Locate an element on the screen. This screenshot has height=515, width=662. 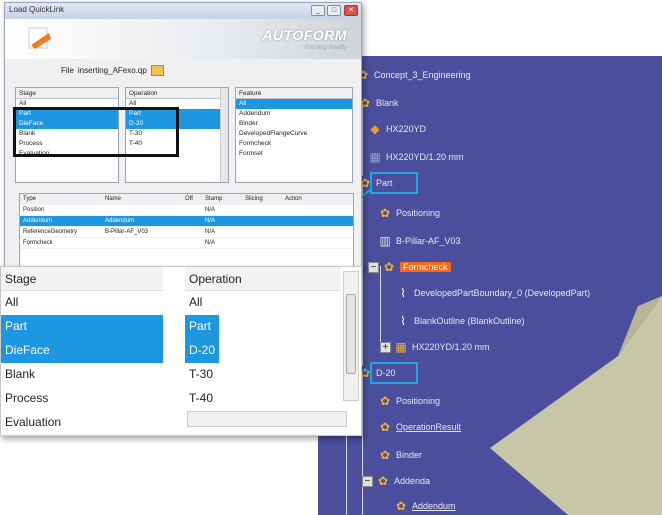
list-item: Addendum is located at coordinates (294, 114).